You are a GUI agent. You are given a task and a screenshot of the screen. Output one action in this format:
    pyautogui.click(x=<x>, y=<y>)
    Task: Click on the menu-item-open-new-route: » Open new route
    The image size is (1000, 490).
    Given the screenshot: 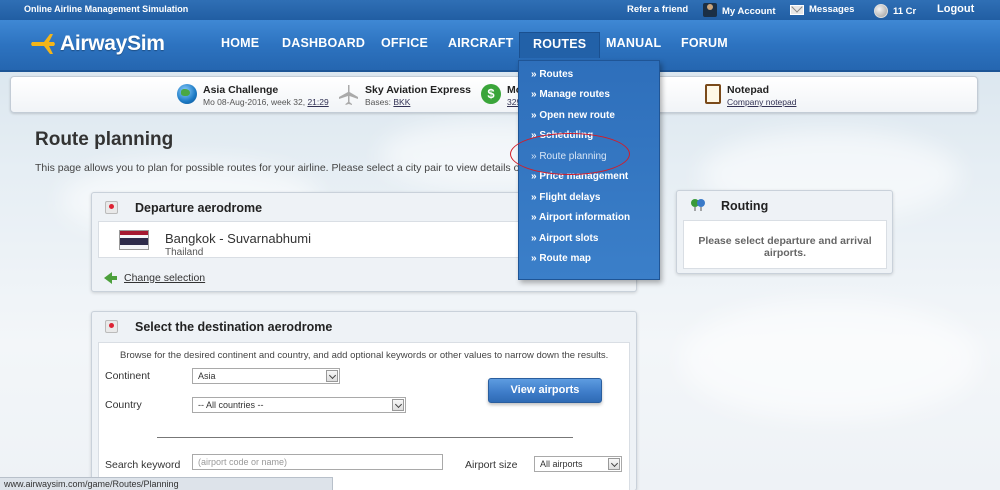 What is the action you would take?
    pyautogui.click(x=573, y=115)
    